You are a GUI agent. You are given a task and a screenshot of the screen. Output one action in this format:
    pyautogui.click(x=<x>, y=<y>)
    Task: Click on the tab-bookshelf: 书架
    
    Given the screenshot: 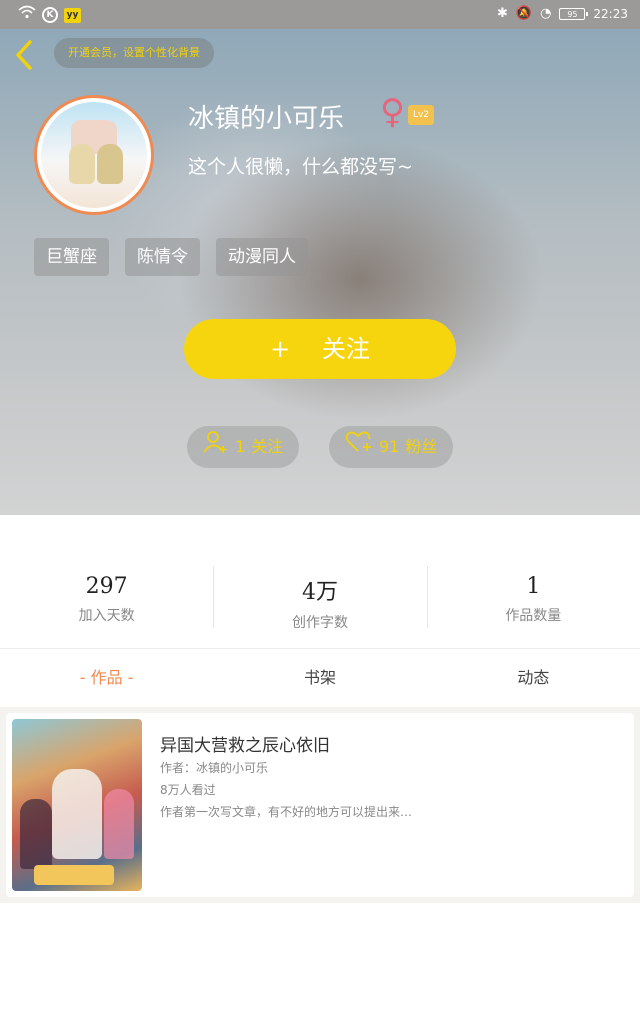 What is the action you would take?
    pyautogui.click(x=319, y=678)
    